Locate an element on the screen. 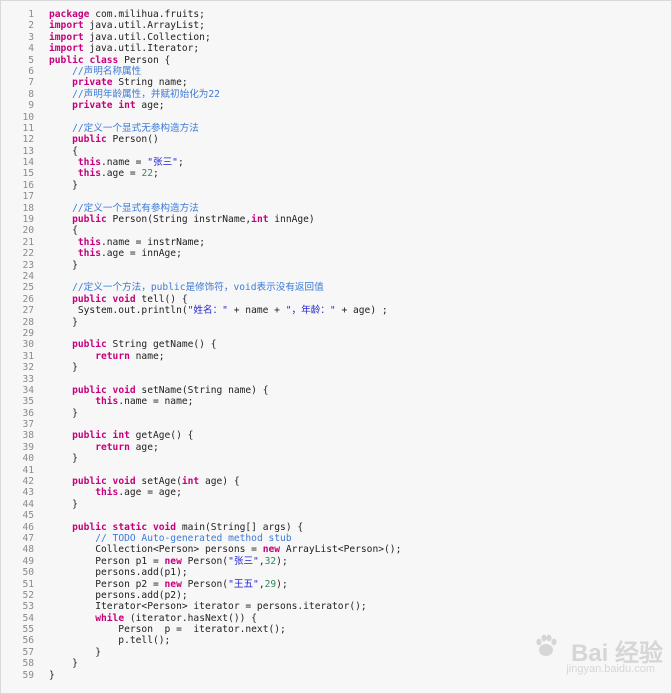 The width and height of the screenshot is (672, 694). code-line: 11 //定义一个显式无参构造方法 is located at coordinates (336, 128).